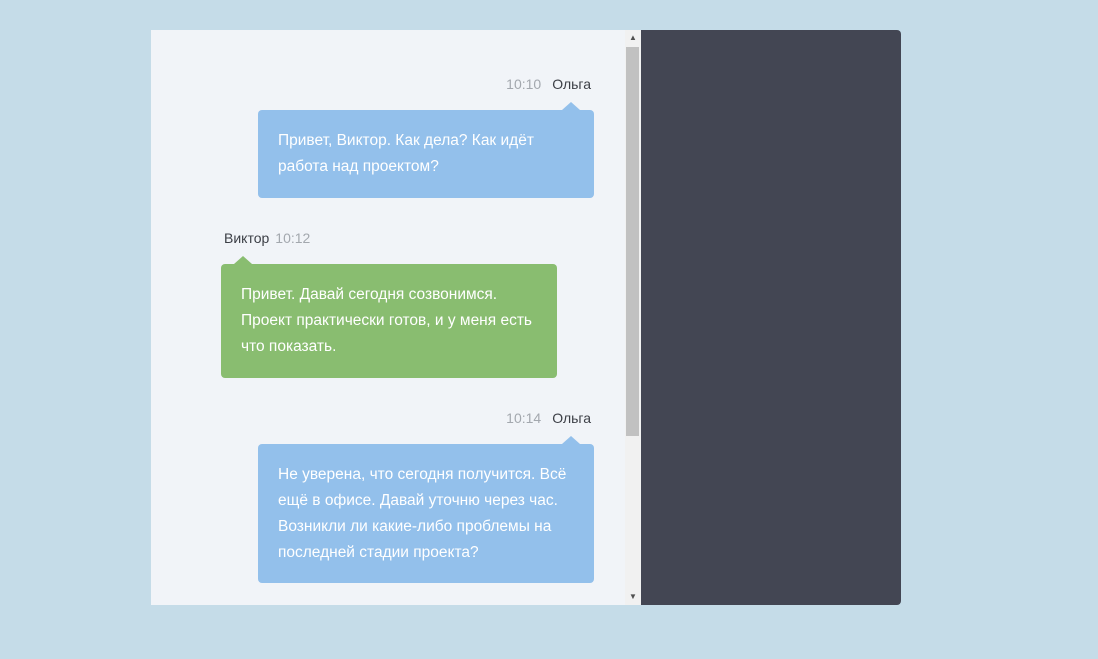 The height and width of the screenshot is (659, 1098). I want to click on message-author: Виктор, so click(247, 238).